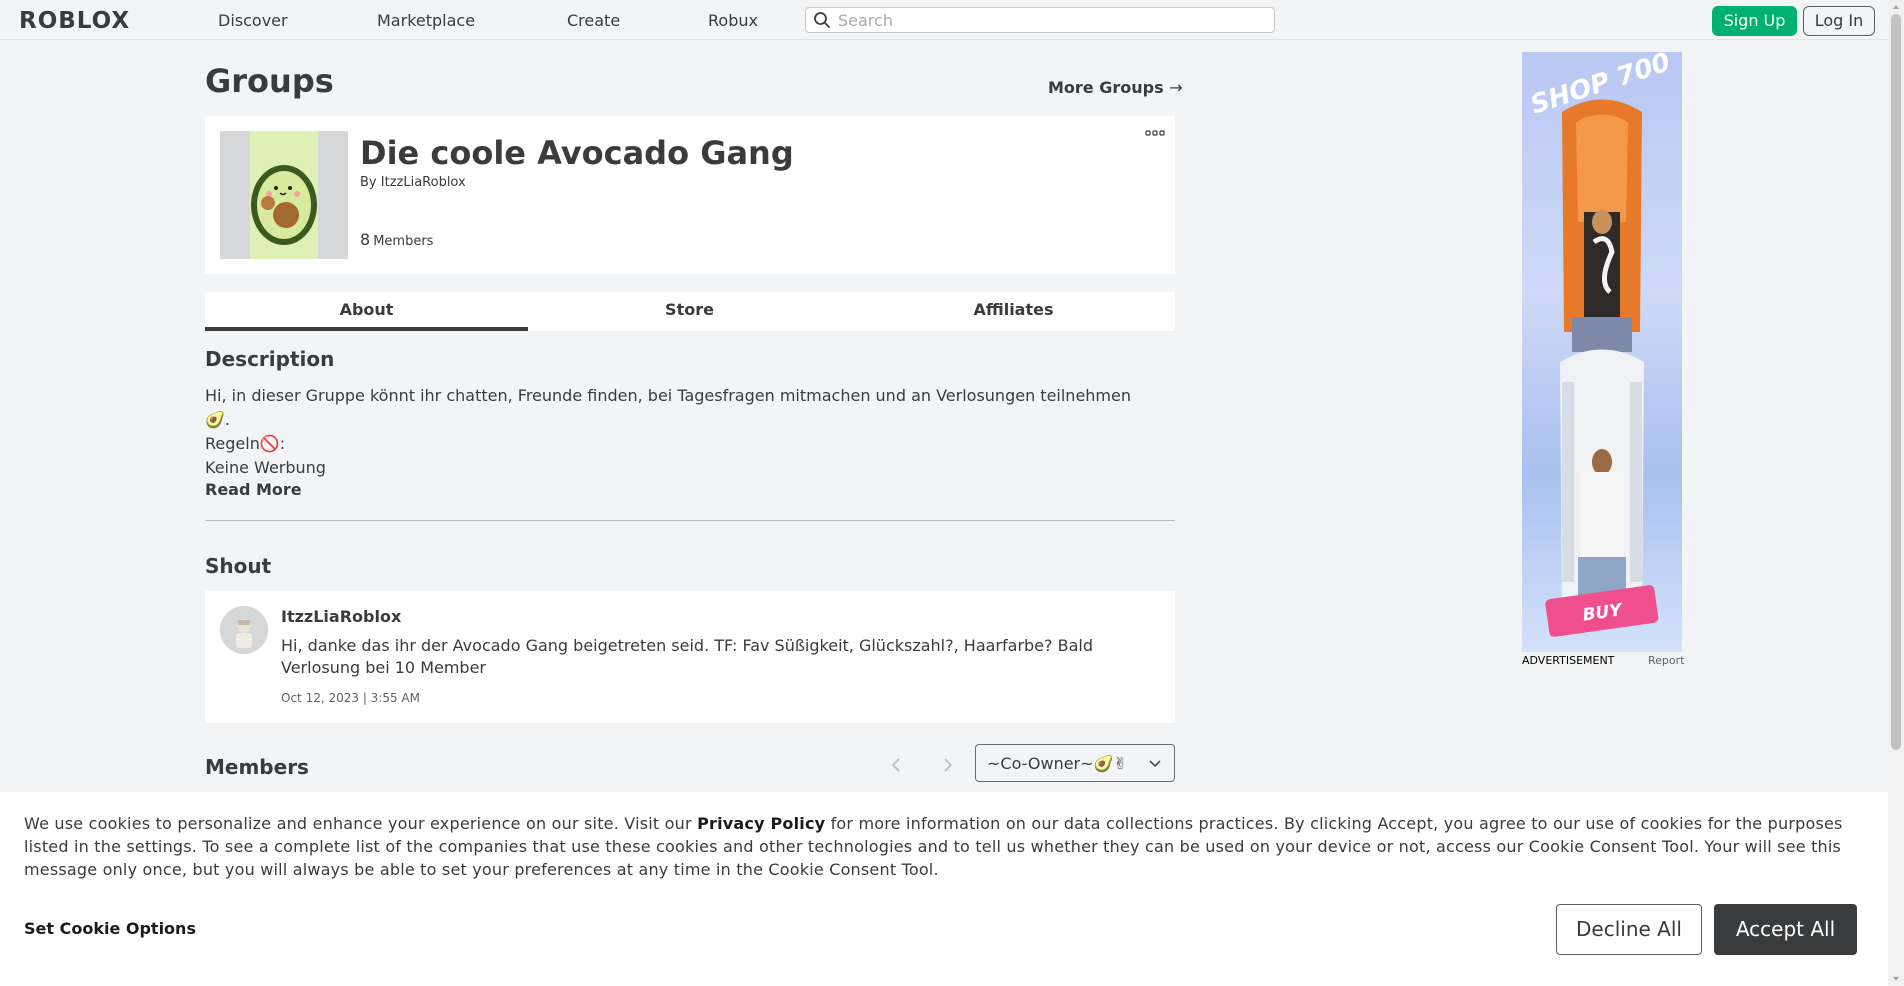  What do you see at coordinates (1896, 382) in the screenshot?
I see `scrollbar-thumb` at bounding box center [1896, 382].